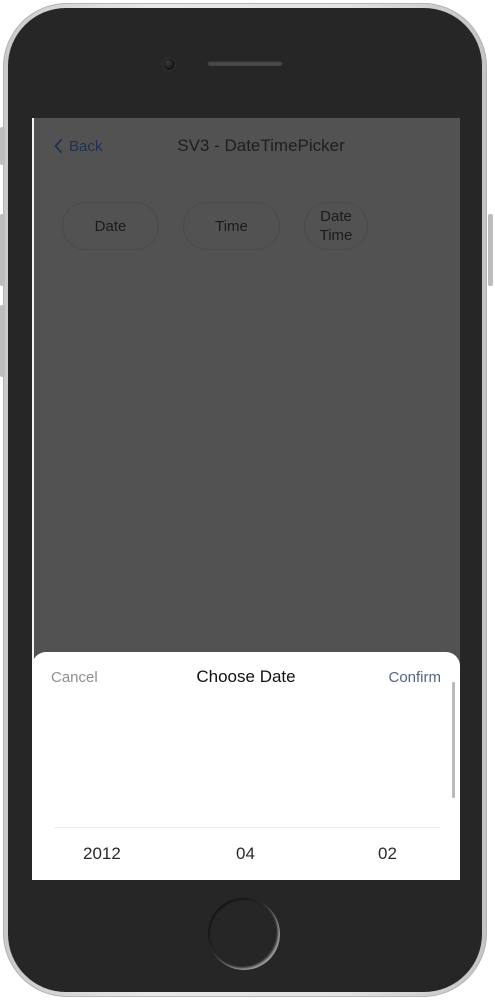 The width and height of the screenshot is (495, 1000). Describe the element at coordinates (387, 854) in the screenshot. I see `day-wheel-value: 02` at that location.